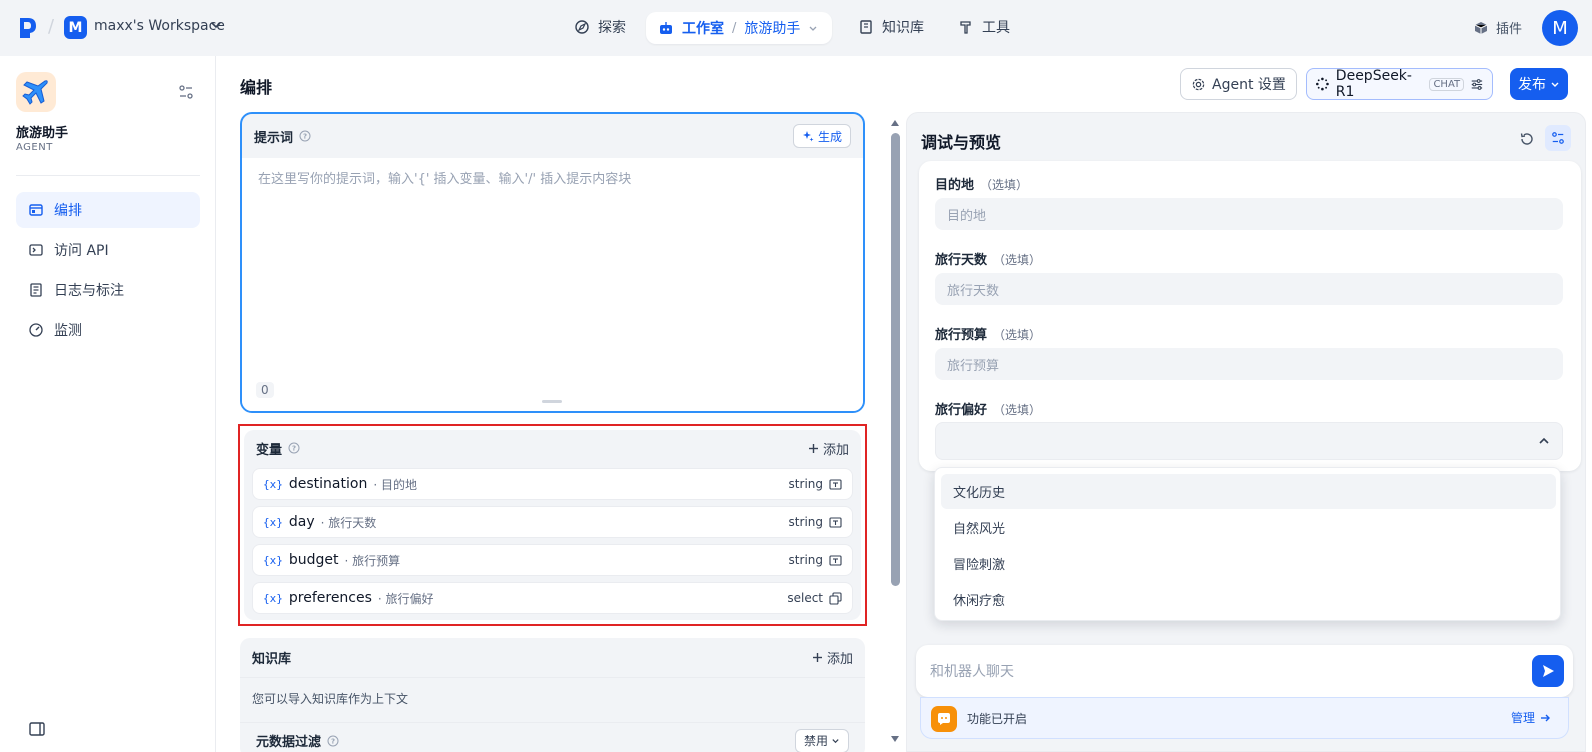  Describe the element at coordinates (1399, 84) in the screenshot. I see `model-selector: DeepSeek-R1 CHAT` at that location.